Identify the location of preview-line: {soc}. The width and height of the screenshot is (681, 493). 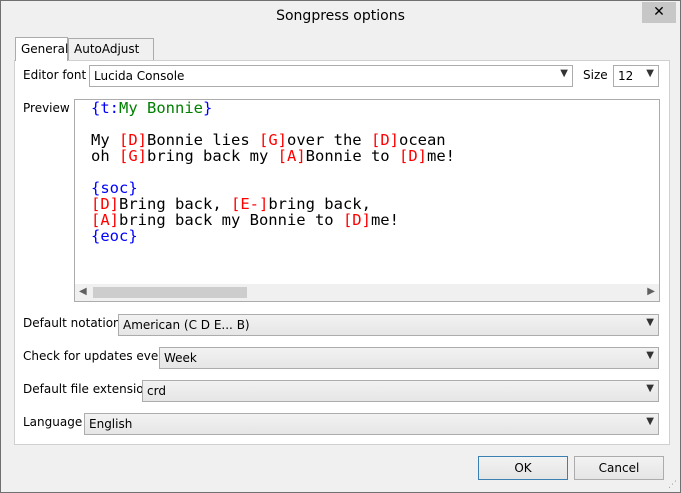
(366, 188).